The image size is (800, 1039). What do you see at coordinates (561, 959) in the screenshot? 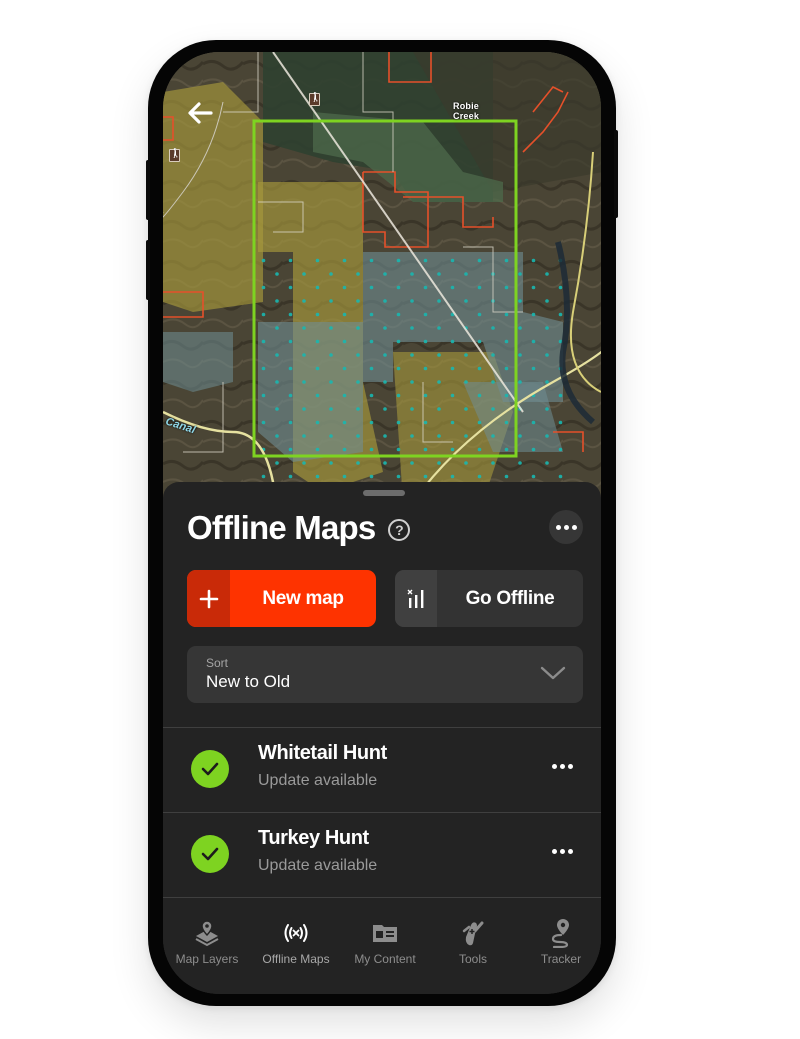
I see `tab-label: Tracker` at bounding box center [561, 959].